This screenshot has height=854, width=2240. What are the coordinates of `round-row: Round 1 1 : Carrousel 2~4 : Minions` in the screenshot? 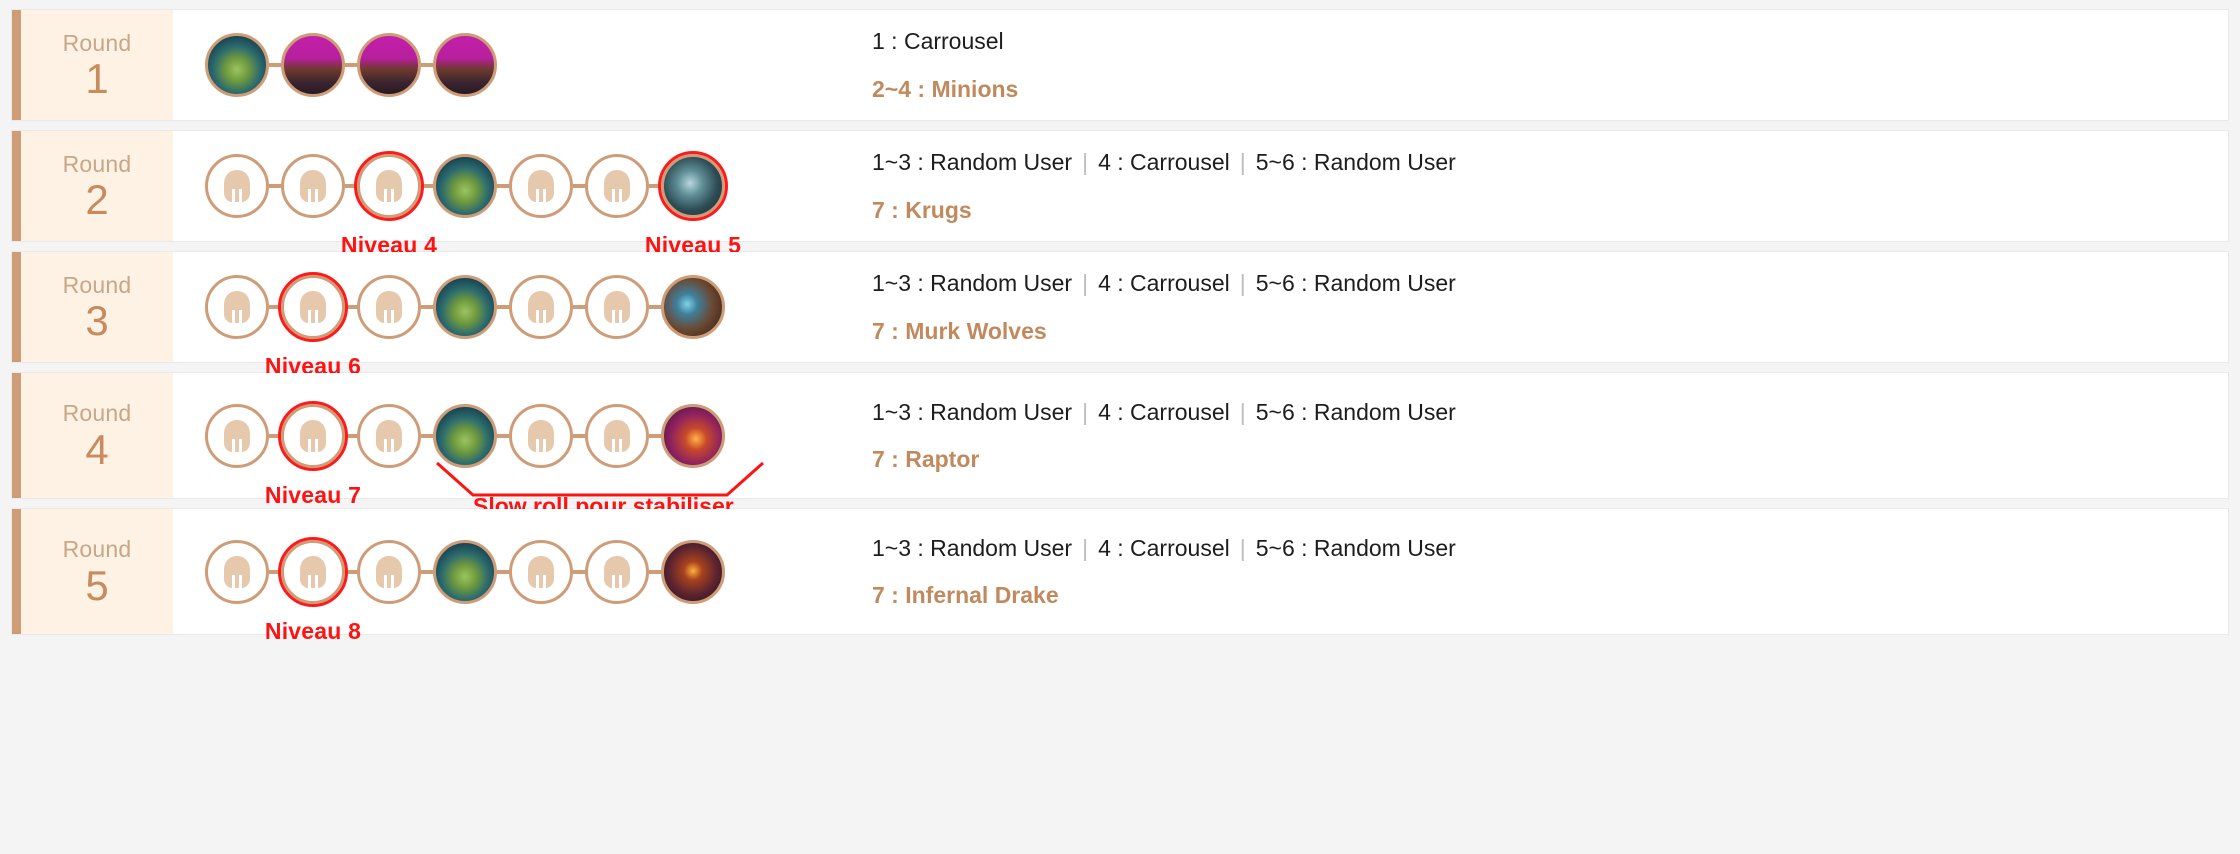 It's located at (1120, 65).